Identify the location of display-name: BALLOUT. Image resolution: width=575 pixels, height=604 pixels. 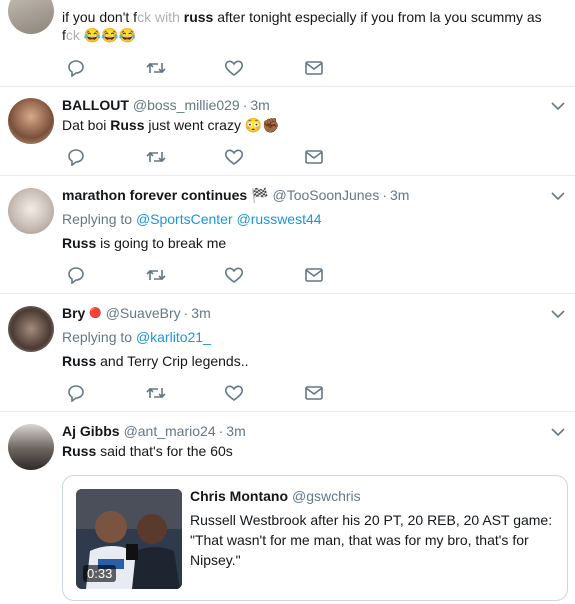
(95, 105).